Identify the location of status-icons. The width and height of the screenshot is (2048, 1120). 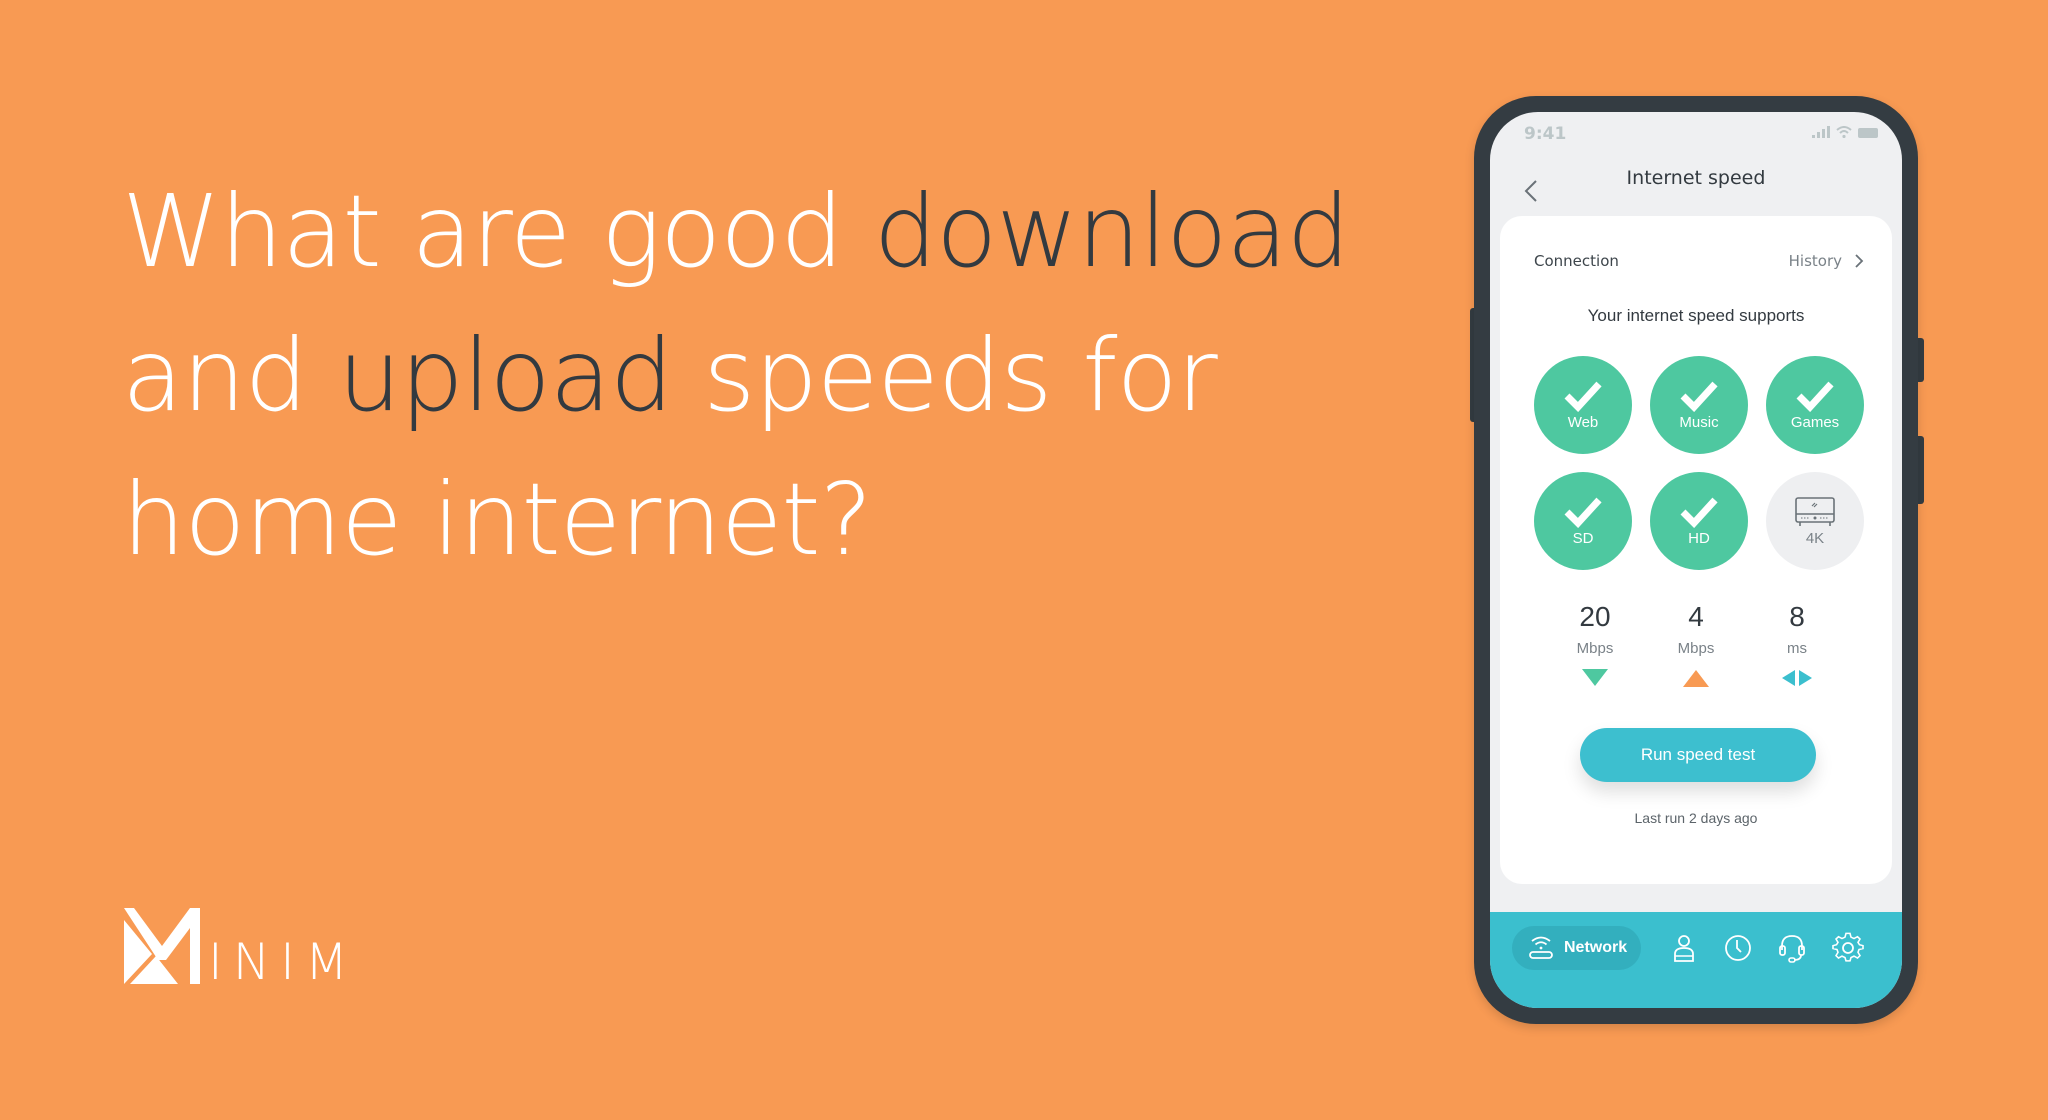
(1846, 132).